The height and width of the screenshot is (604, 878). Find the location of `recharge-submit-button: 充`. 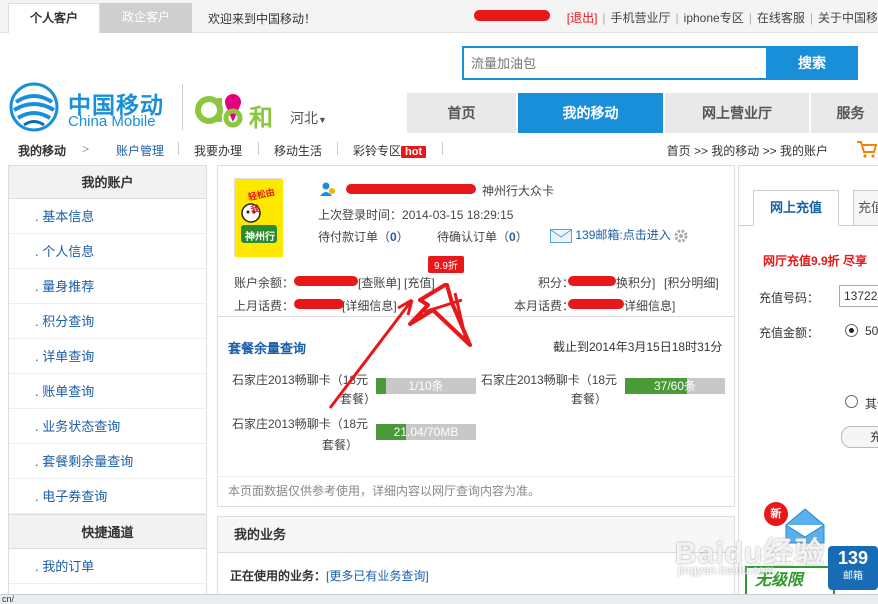

recharge-submit-button: 充 is located at coordinates (859, 437).